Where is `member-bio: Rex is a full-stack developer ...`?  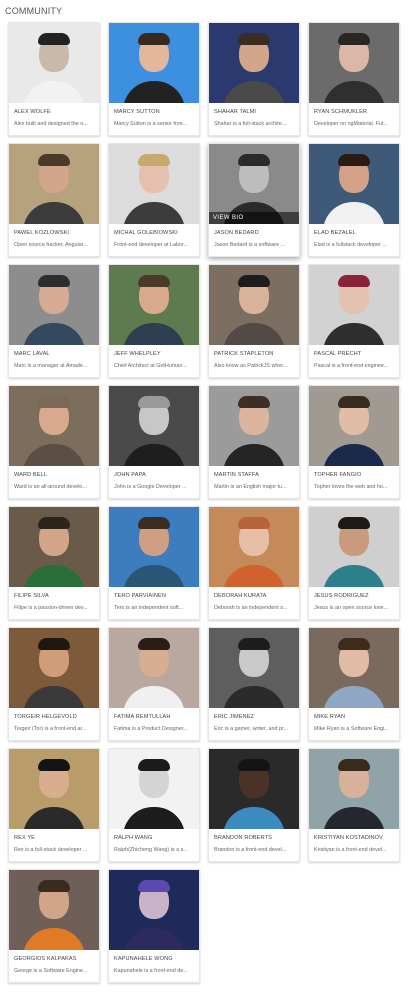 member-bio: Rex is a full-stack developer ... is located at coordinates (51, 850).